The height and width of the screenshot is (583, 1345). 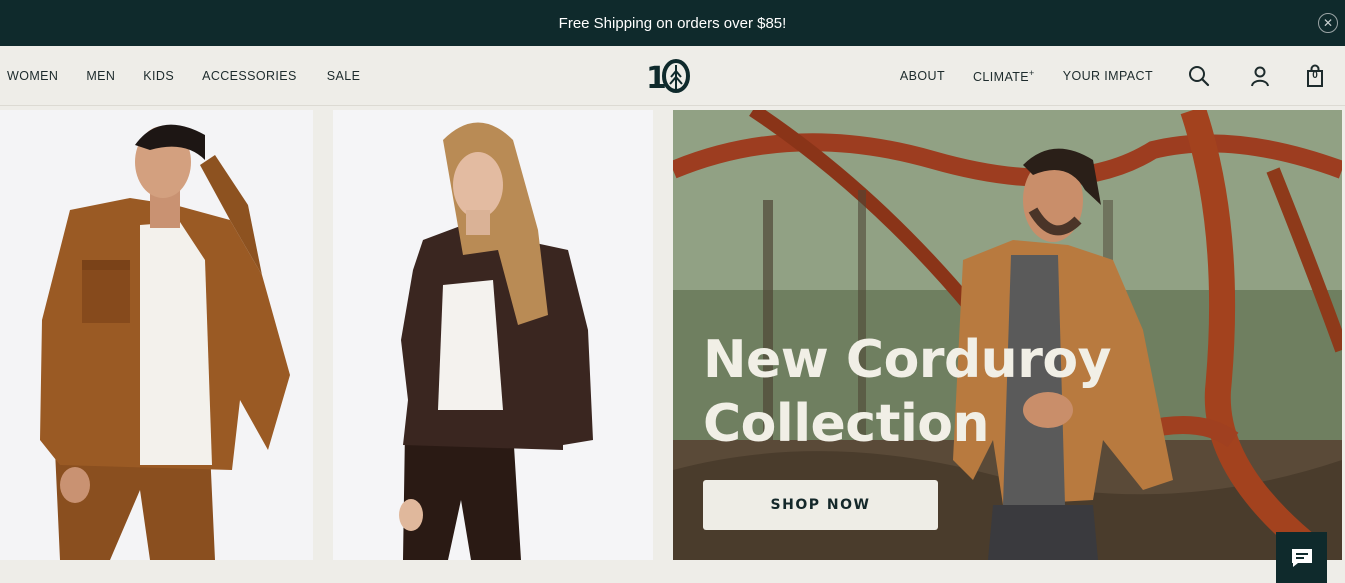 What do you see at coordinates (158, 76) in the screenshot?
I see `nav-kids: KIDS` at bounding box center [158, 76].